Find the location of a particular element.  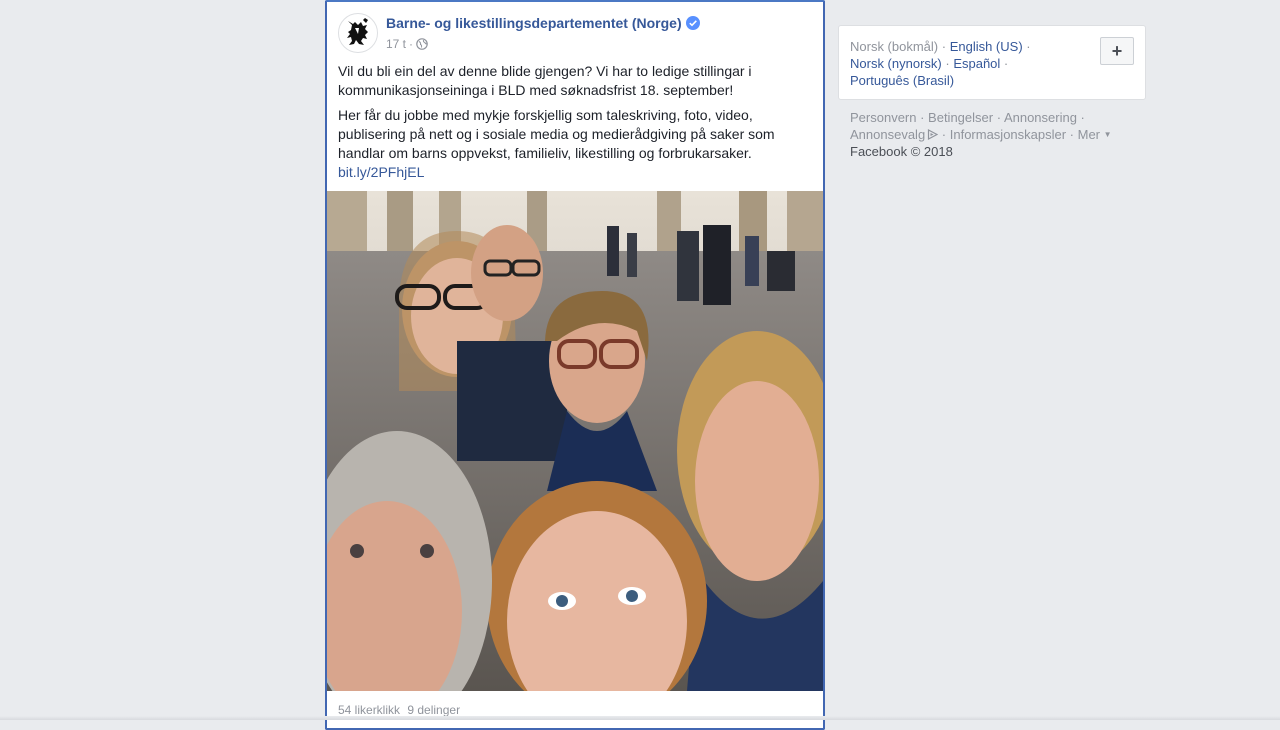

footer-copyright: Facebook © 2018 is located at coordinates (901, 151).